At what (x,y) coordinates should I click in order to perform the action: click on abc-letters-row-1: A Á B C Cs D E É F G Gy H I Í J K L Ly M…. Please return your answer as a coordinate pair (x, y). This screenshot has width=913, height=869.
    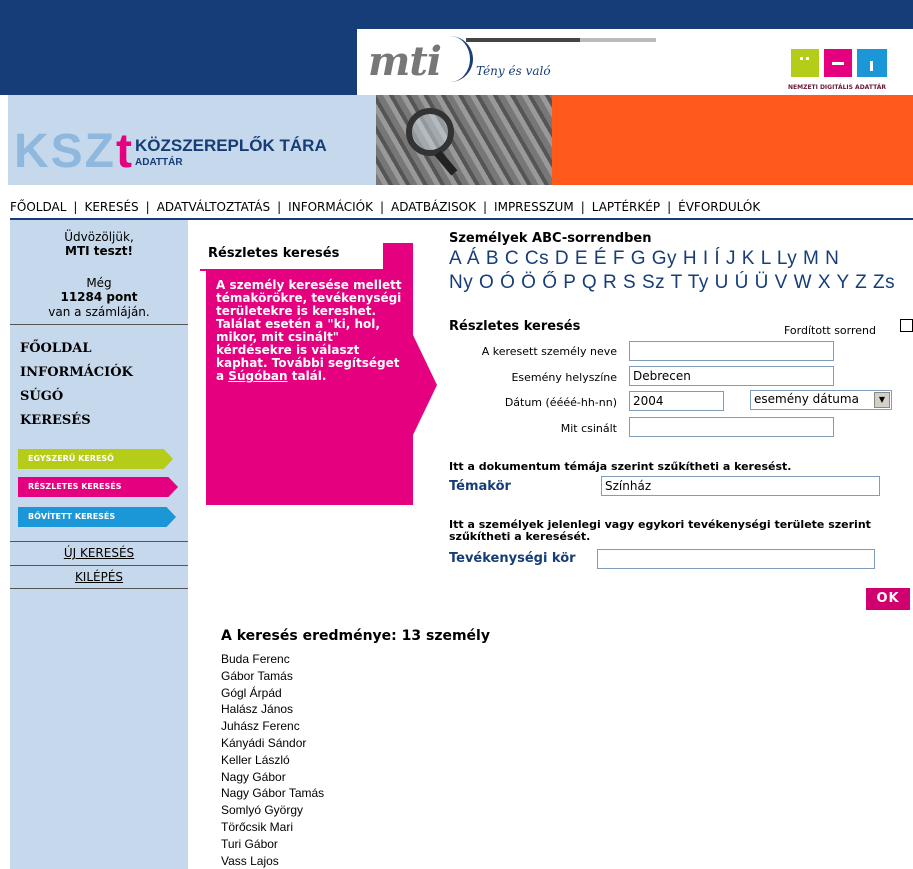
    Looking at the image, I should click on (644, 259).